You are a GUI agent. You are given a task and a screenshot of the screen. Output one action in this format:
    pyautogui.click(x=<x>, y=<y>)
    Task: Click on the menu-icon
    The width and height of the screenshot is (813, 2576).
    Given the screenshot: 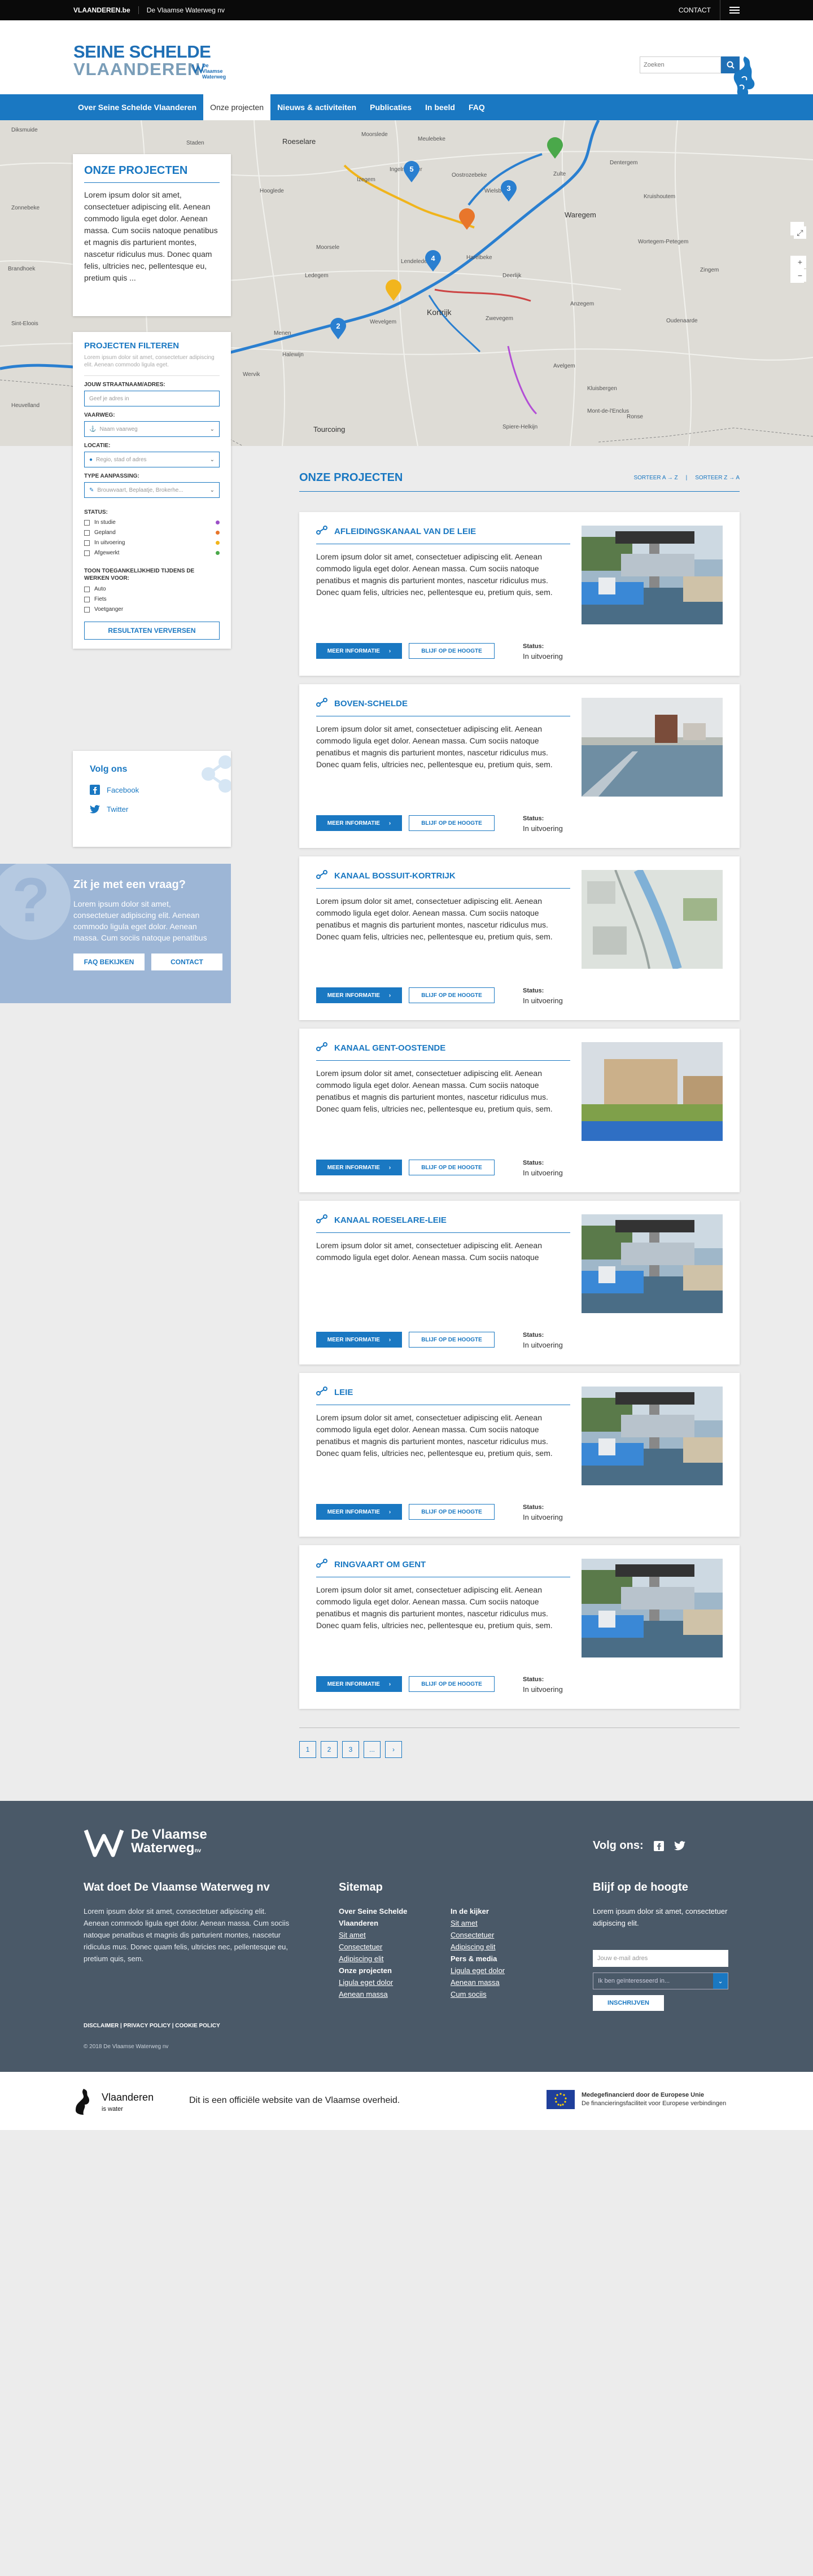 What is the action you would take?
    pyautogui.click(x=734, y=10)
    